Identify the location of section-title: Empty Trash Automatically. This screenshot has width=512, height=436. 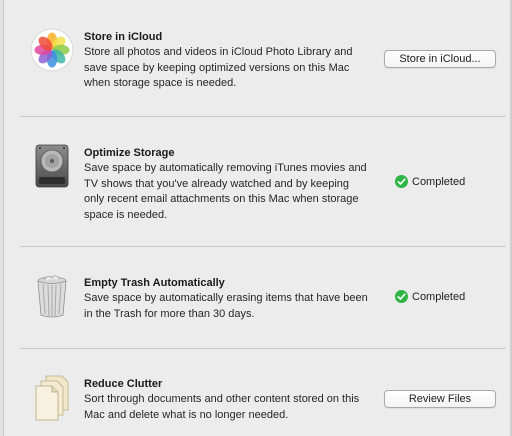
(154, 283).